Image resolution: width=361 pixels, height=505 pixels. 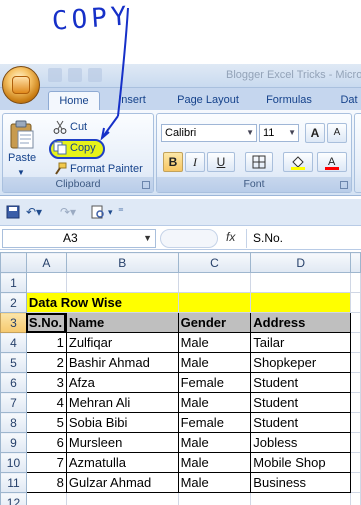 What do you see at coordinates (70, 127) in the screenshot?
I see `cut-button: Cut` at bounding box center [70, 127].